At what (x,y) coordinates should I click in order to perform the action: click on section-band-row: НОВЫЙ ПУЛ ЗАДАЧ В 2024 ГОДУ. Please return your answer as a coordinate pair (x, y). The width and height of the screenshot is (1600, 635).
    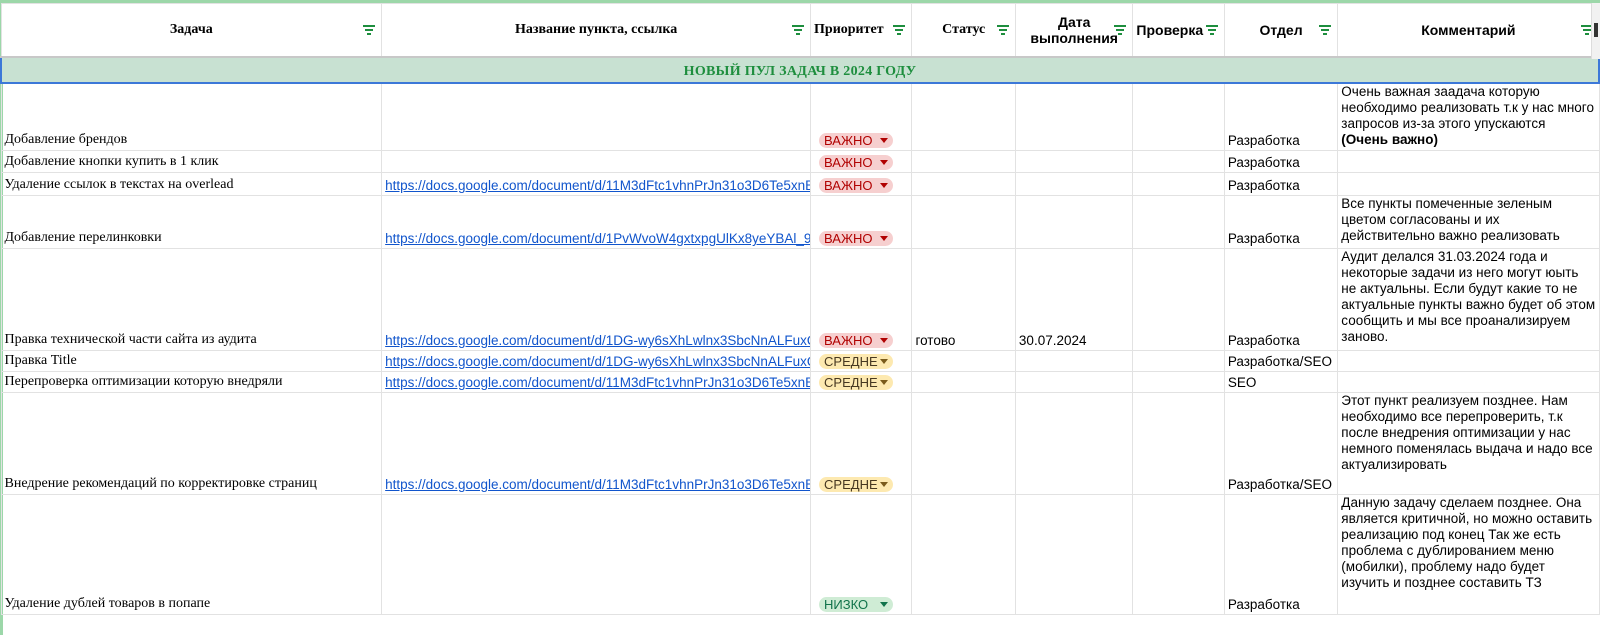
    Looking at the image, I should click on (800, 70).